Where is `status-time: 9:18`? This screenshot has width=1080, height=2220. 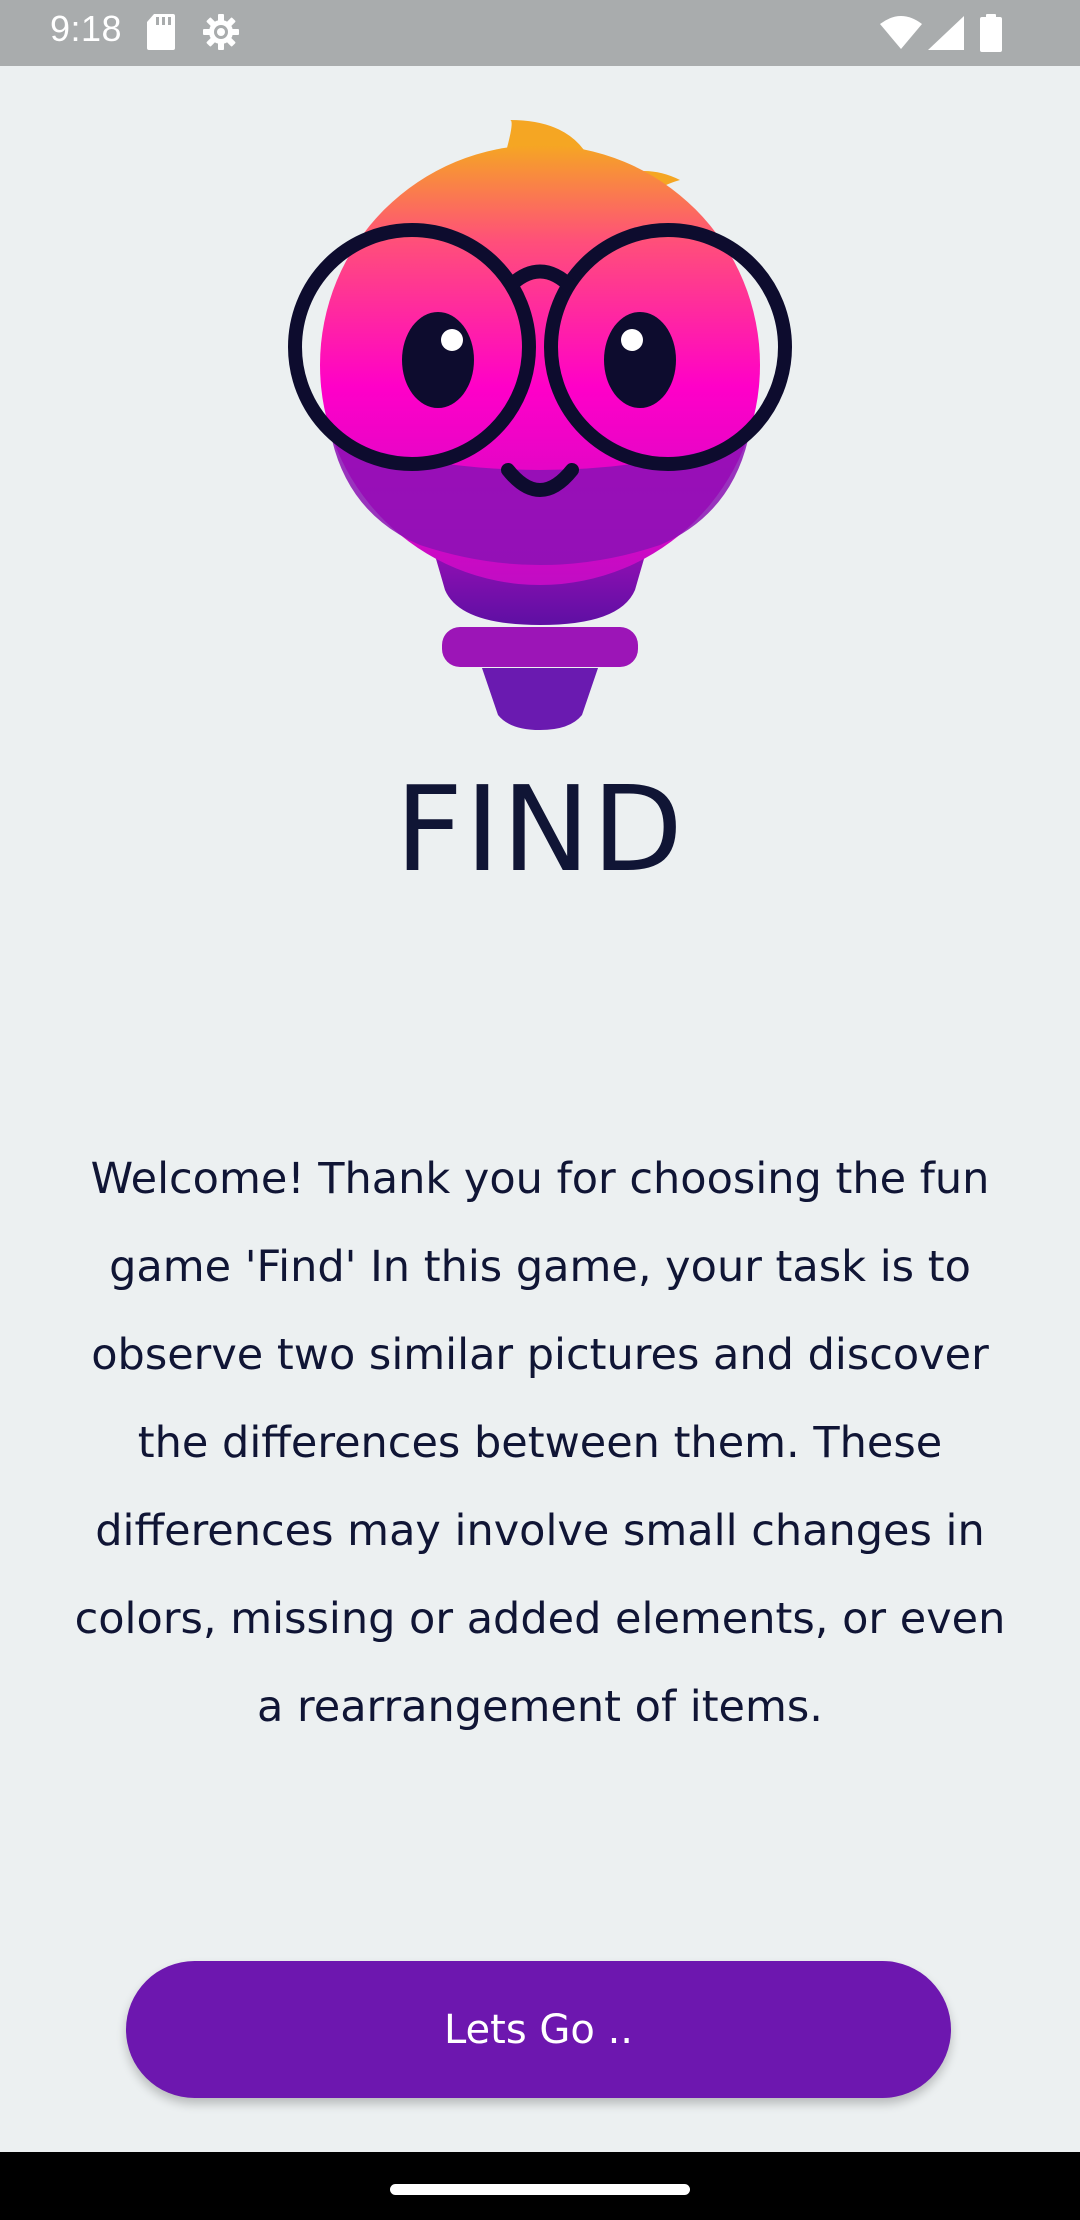
status-time: 9:18 is located at coordinates (86, 28).